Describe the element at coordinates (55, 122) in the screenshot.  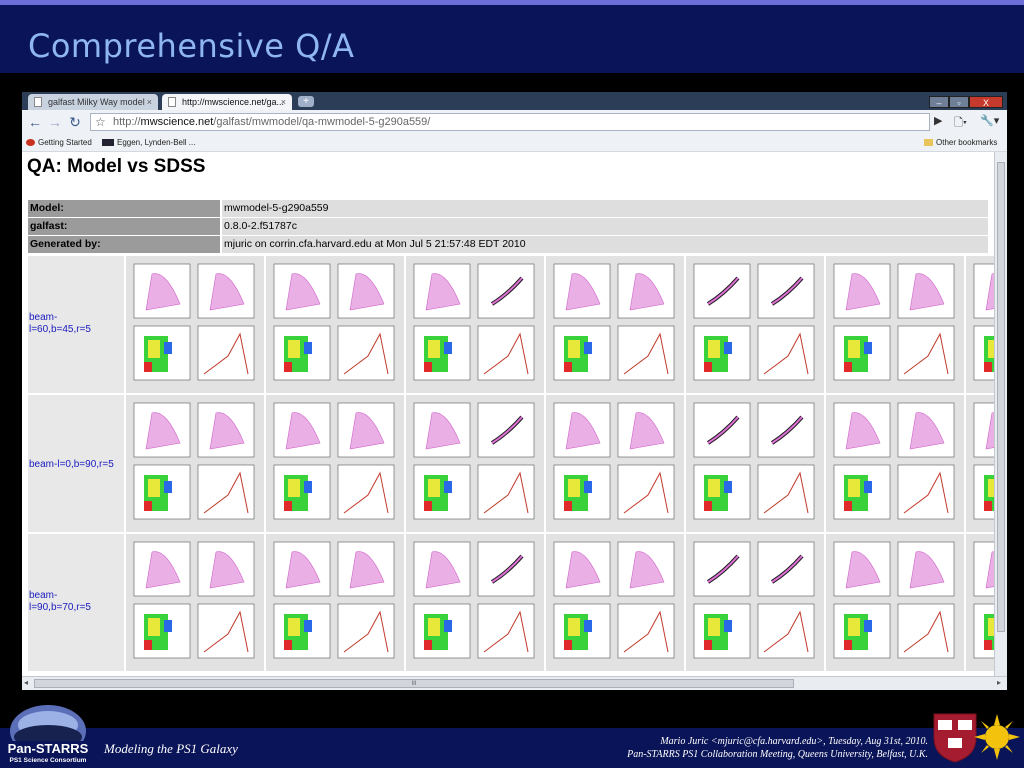
I see `forward-arrow-icon: →` at that location.